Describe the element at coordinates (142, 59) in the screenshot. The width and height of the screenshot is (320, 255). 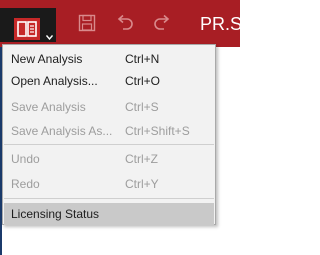
I see `menu-item-shortcut: Ctrl+N` at that location.